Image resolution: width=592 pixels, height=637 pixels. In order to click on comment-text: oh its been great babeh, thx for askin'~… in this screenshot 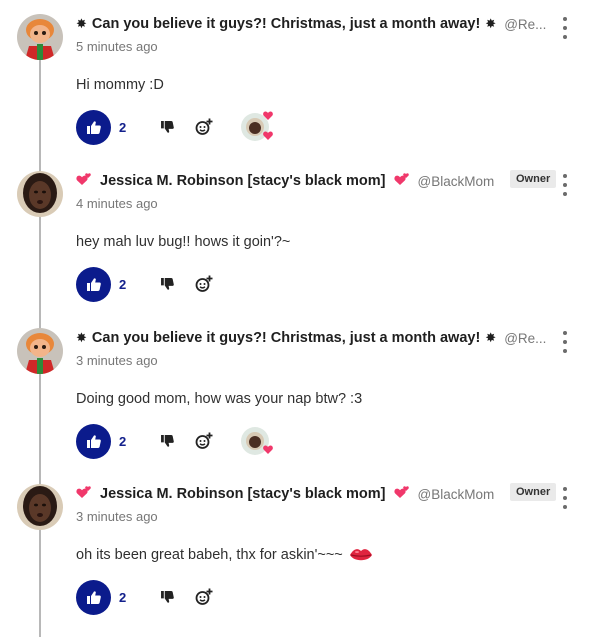, I will do `click(224, 557)`.